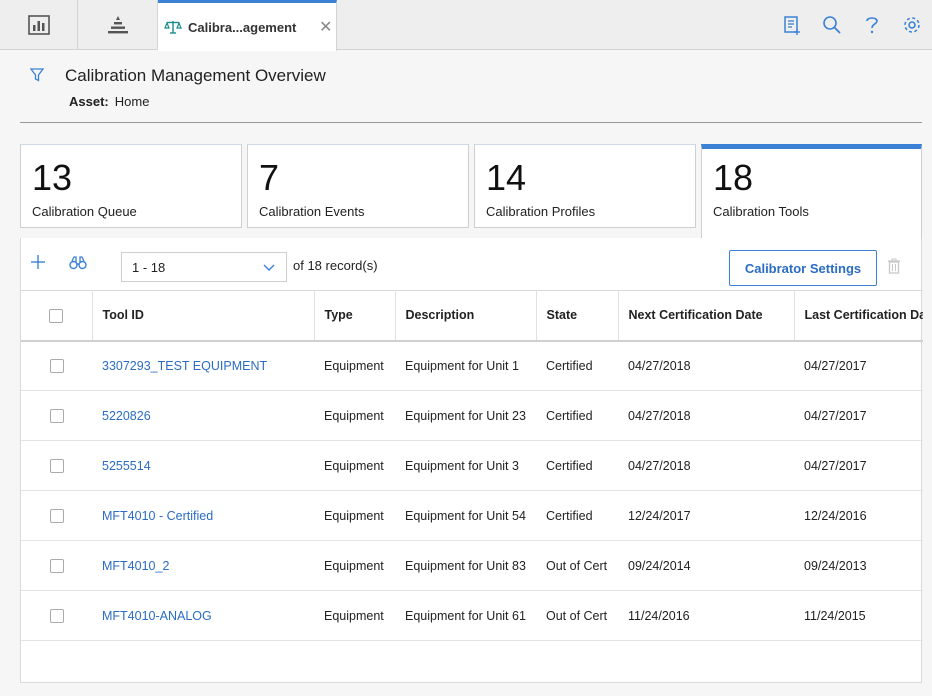 The width and height of the screenshot is (932, 696). What do you see at coordinates (157, 516) in the screenshot?
I see `tool-id-link: MFT4010 - Certified` at bounding box center [157, 516].